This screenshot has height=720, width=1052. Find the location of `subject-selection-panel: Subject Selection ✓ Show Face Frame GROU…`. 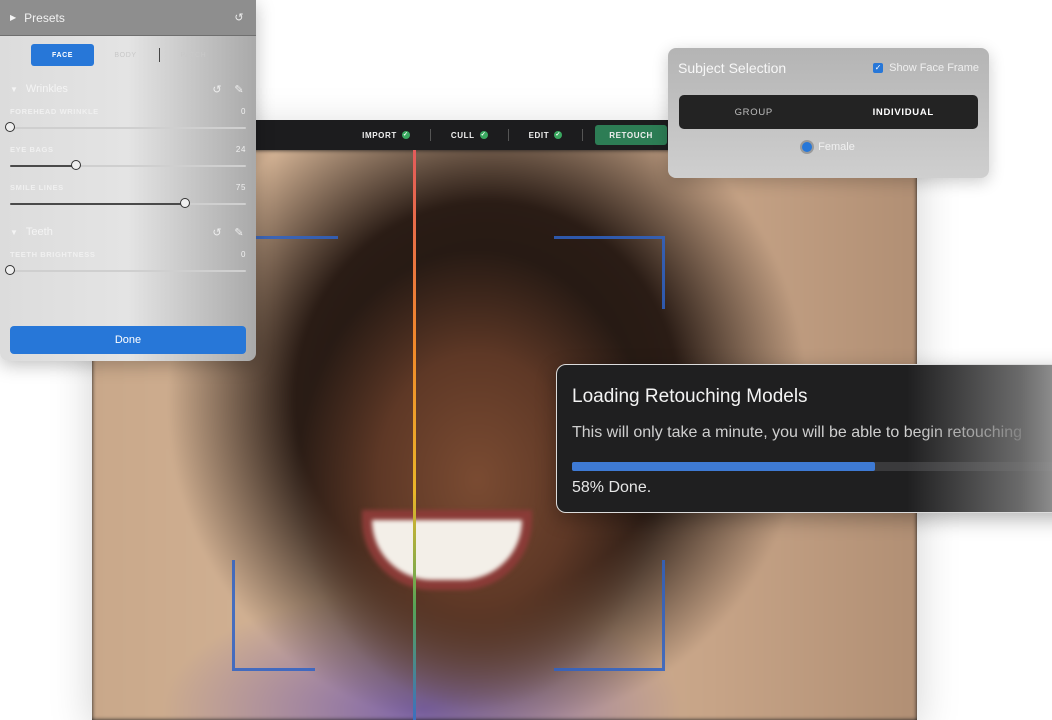

subject-selection-panel: Subject Selection ✓ Show Face Frame GROU… is located at coordinates (828, 113).